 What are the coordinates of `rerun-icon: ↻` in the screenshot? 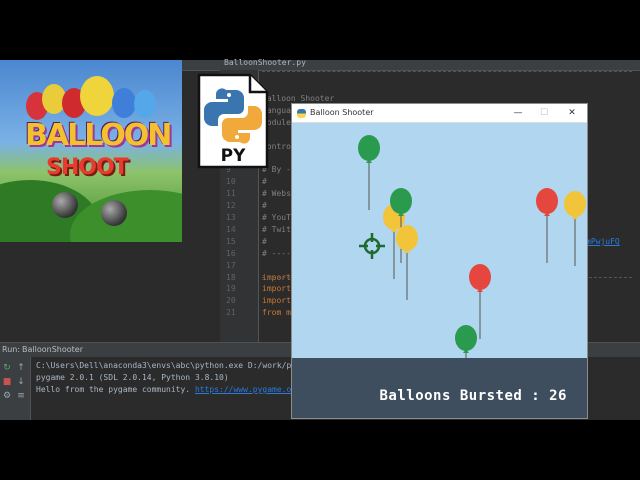 It's located at (7, 368).